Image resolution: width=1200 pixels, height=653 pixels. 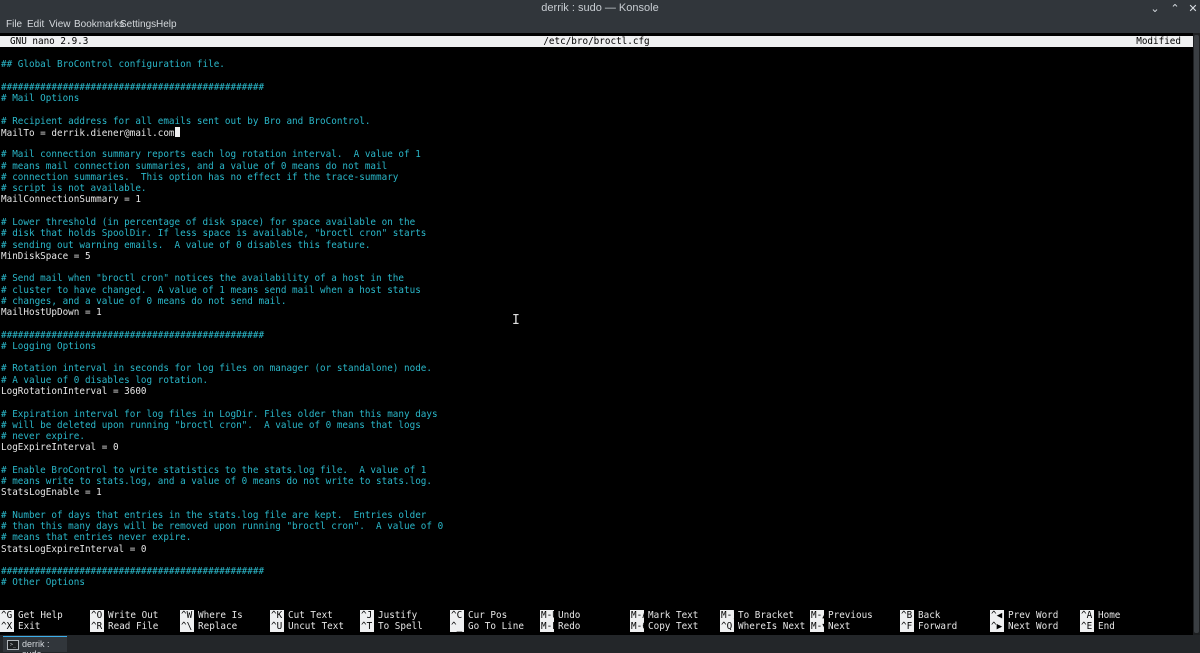 I want to click on shortcut-key: M-▲, so click(x=819, y=615).